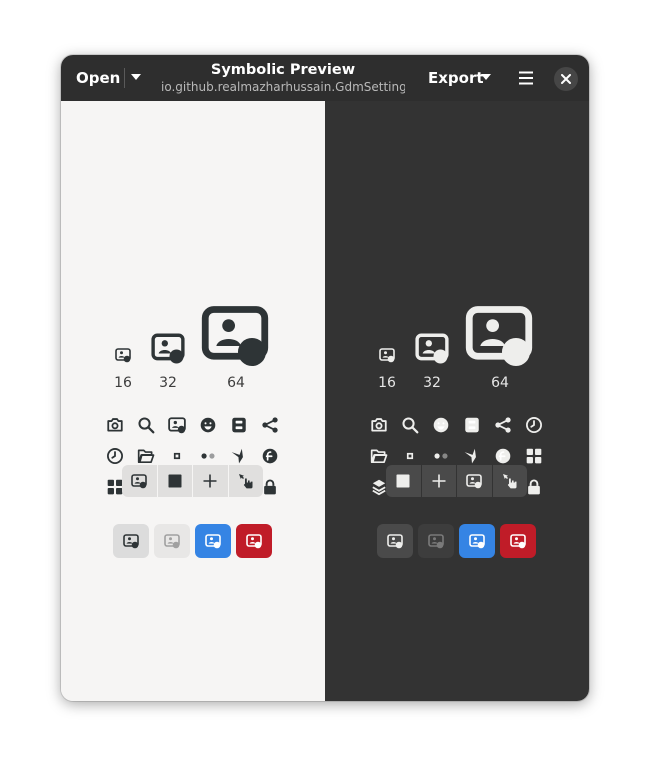 Image resolution: width=650 pixels, height=769 pixels. What do you see at coordinates (283, 70) in the screenshot?
I see `window-title: Symbolic Preview` at bounding box center [283, 70].